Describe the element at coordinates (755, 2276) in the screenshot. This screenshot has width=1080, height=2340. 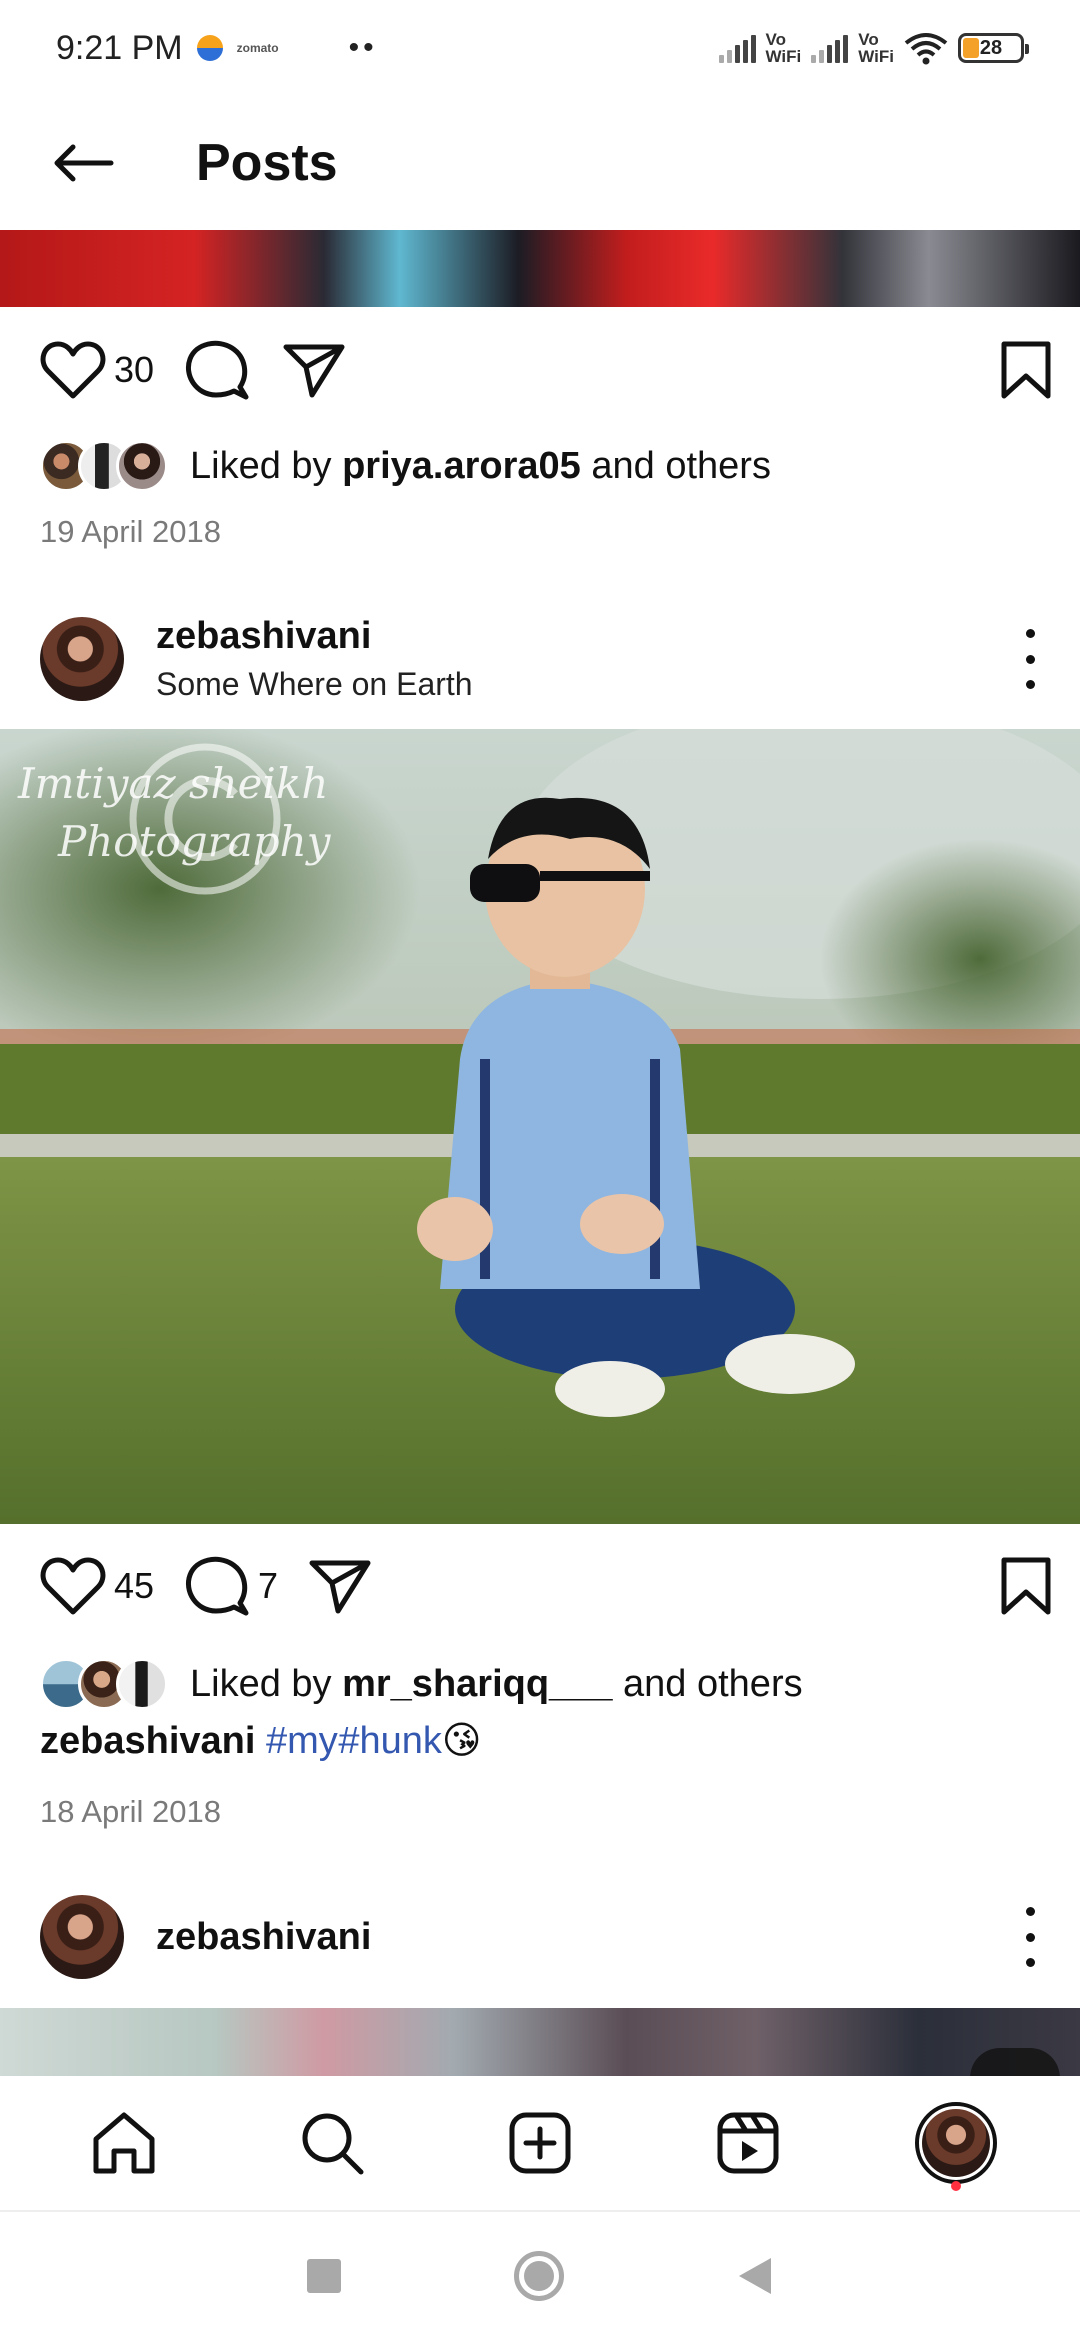
I see `back-system-button` at that location.